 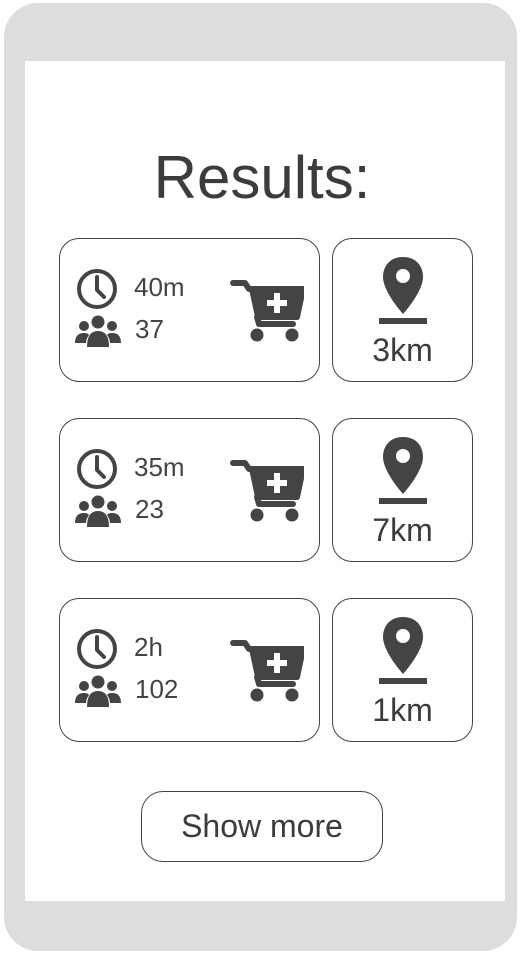 What do you see at coordinates (149, 509) in the screenshot?
I see `result-people-count: 23` at bounding box center [149, 509].